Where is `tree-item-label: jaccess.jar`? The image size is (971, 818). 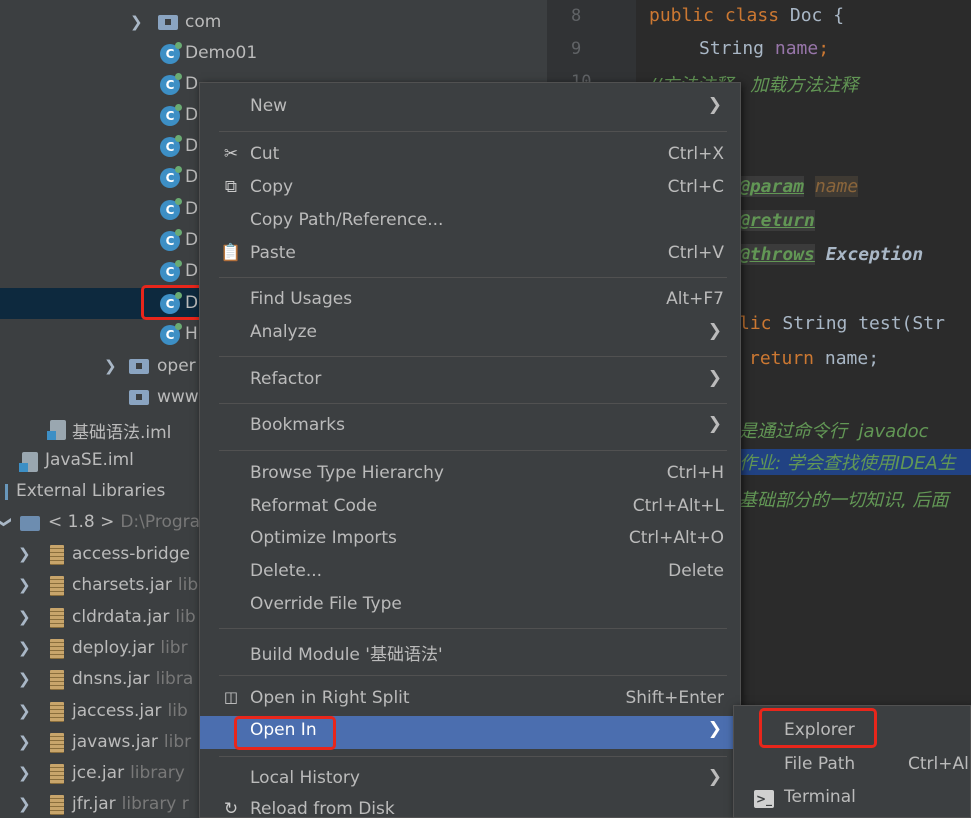
tree-item-label: jaccess.jar is located at coordinates (117, 710).